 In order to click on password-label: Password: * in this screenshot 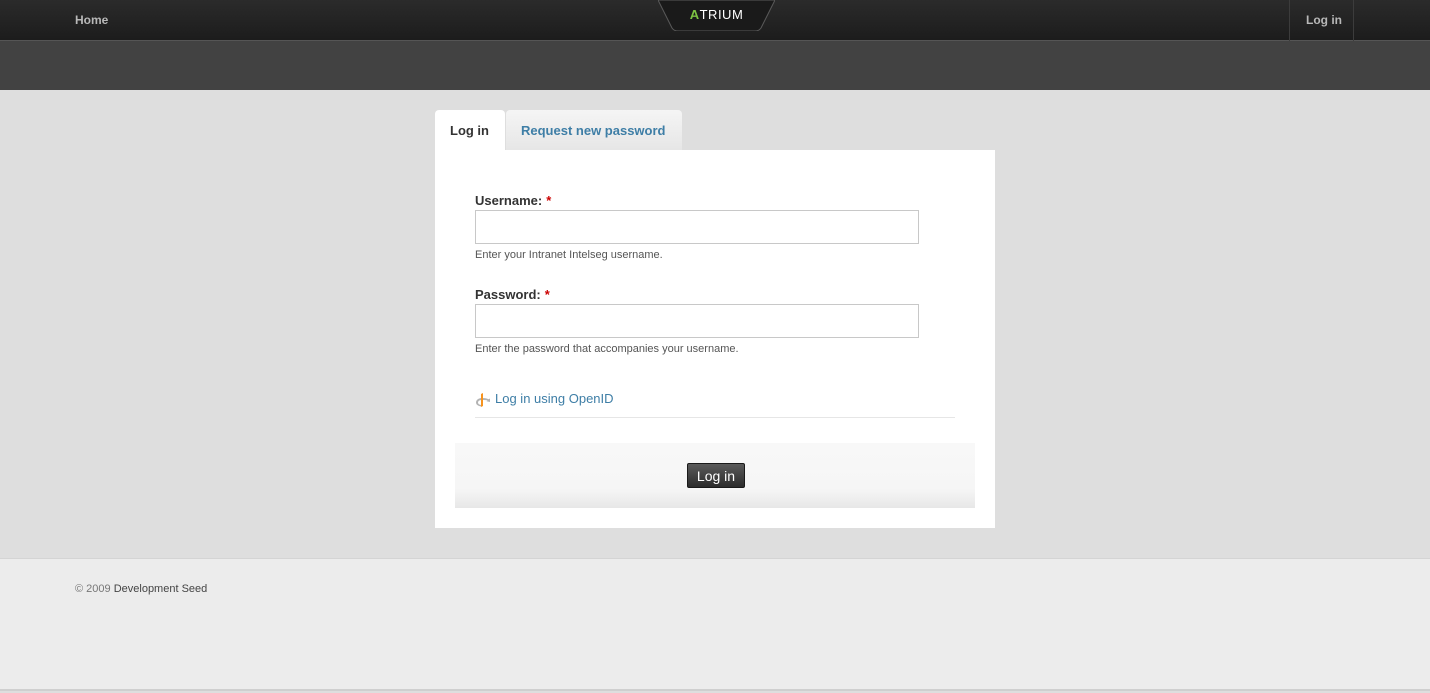, I will do `click(512, 294)`.